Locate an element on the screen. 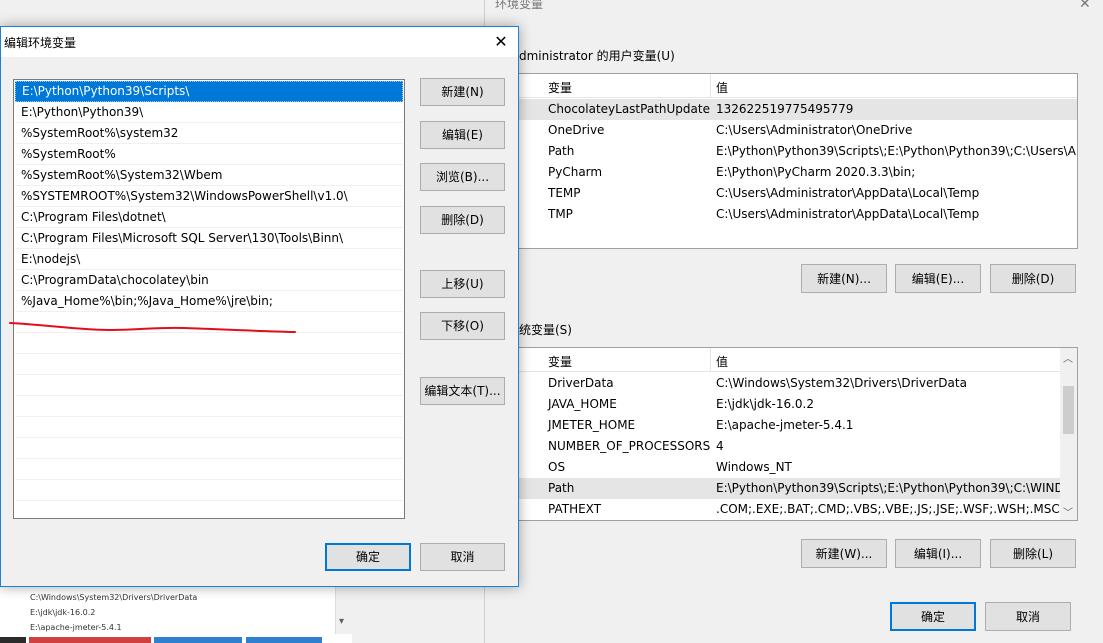  new-path-button: 新建(N) is located at coordinates (462, 92).